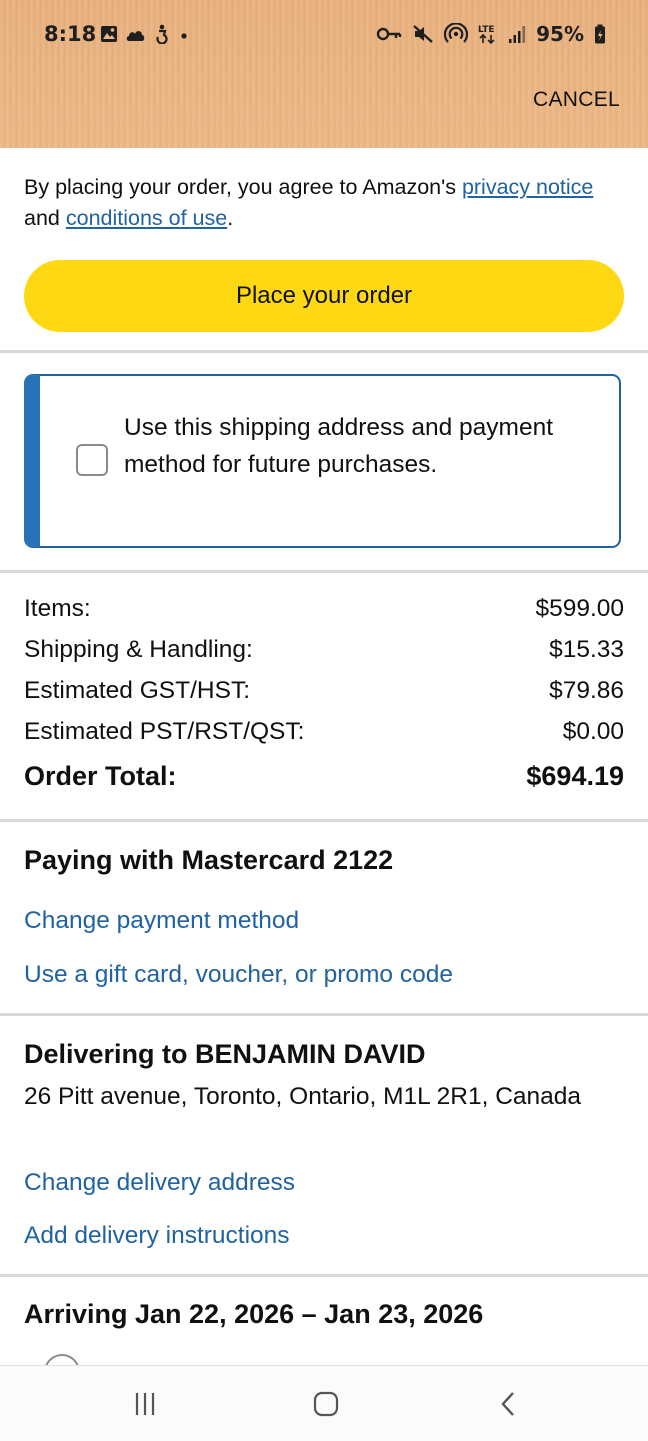  I want to click on recent-apps-icon, so click(145, 1404).